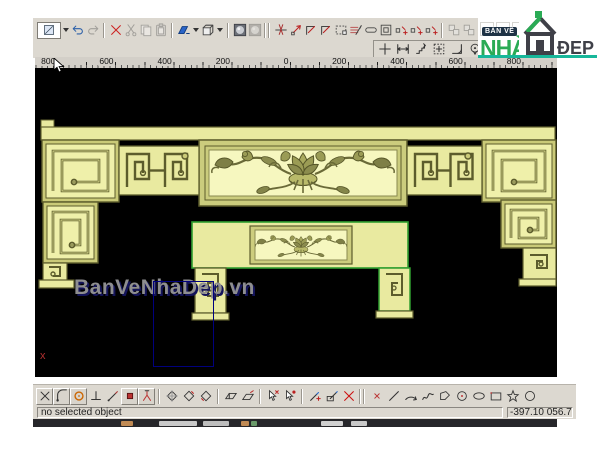 The height and width of the screenshot is (450, 600). What do you see at coordinates (247, 396) in the screenshot?
I see `work-plane-edit-button` at bounding box center [247, 396].